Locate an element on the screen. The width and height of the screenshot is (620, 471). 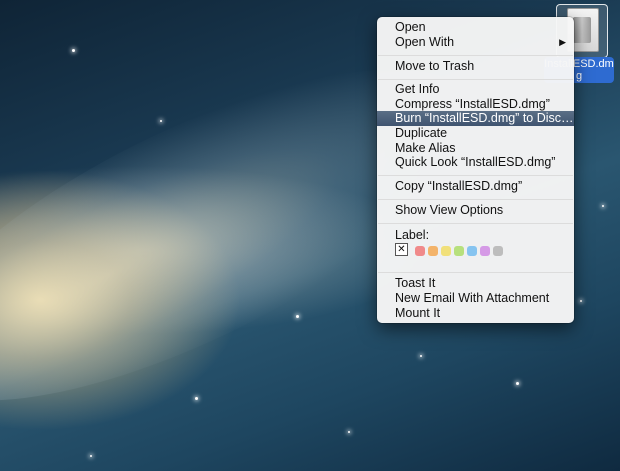
menu-item-open-with-label: Open With is located at coordinates (425, 42).